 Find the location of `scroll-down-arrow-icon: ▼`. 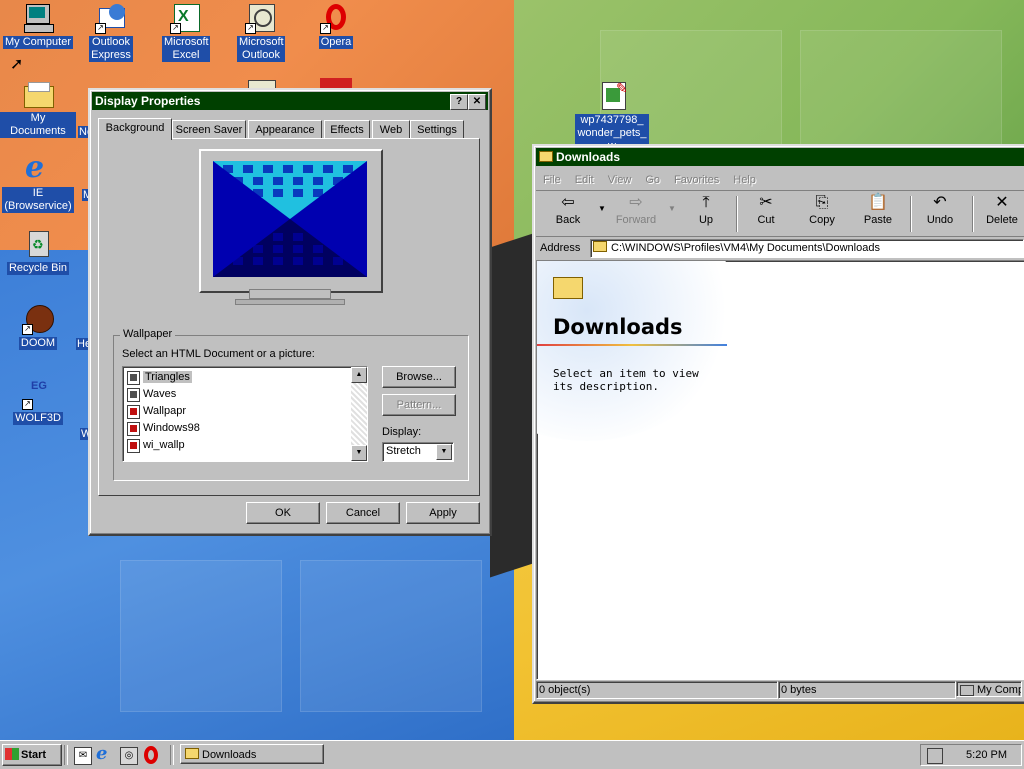

scroll-down-arrow-icon: ▼ is located at coordinates (359, 453).